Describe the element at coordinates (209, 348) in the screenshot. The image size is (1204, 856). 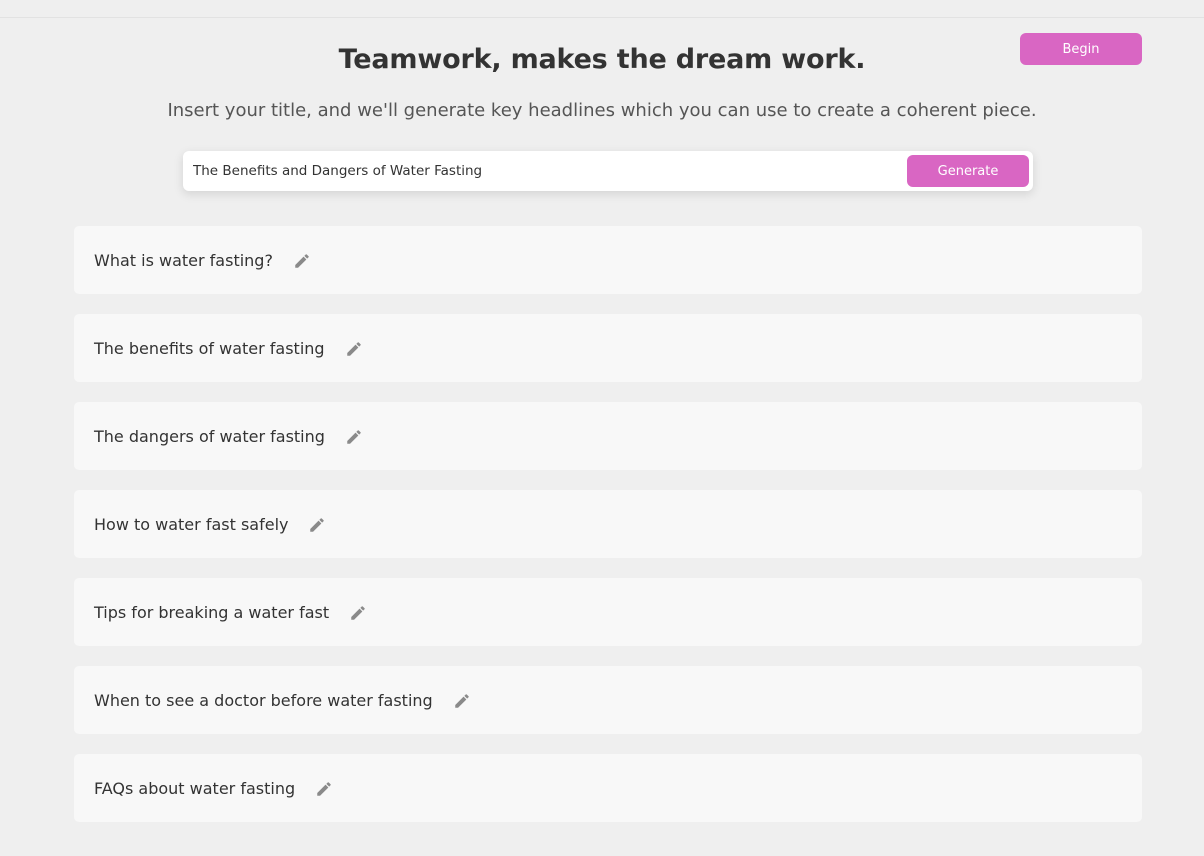
I see `headline-text: The benefits of water fasting` at that location.